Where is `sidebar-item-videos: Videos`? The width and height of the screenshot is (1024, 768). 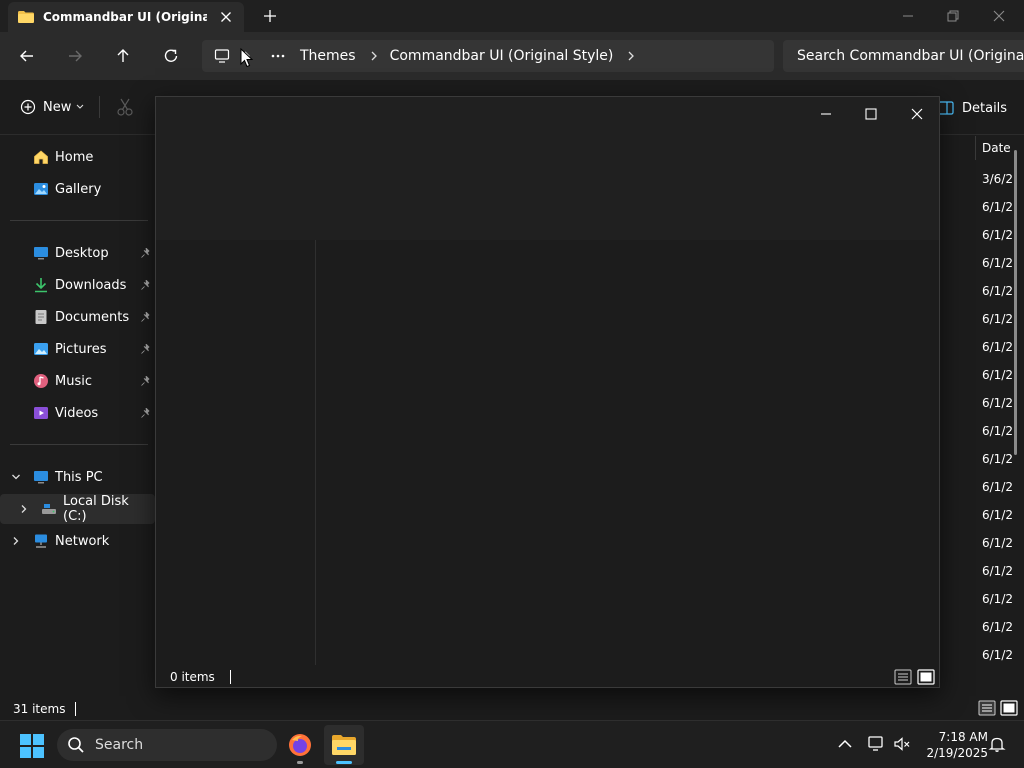 sidebar-item-videos: Videos is located at coordinates (77, 413).